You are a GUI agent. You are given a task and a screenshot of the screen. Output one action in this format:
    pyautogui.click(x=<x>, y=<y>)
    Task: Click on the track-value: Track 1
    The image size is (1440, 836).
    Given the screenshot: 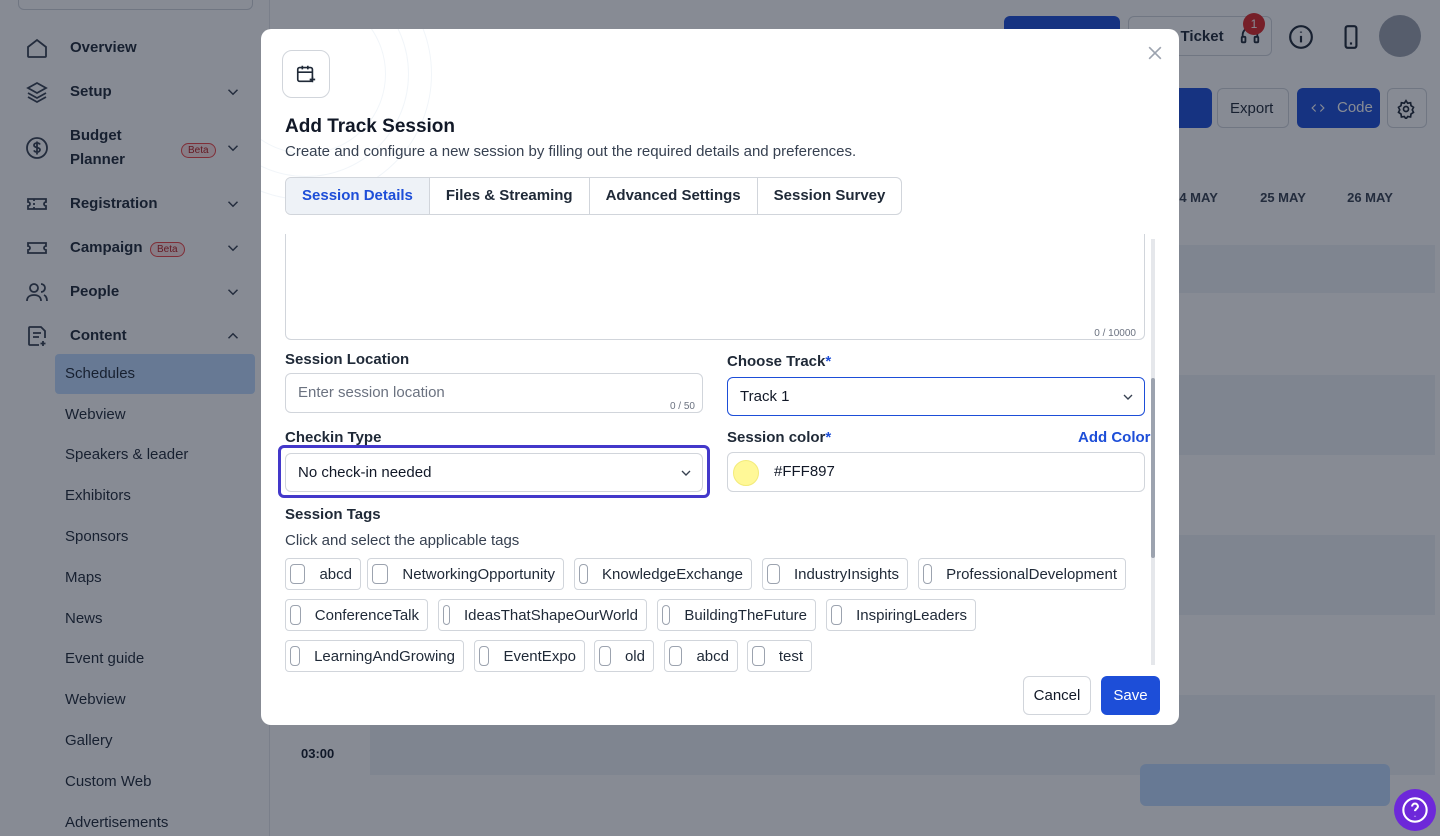 What is the action you would take?
    pyautogui.click(x=765, y=396)
    